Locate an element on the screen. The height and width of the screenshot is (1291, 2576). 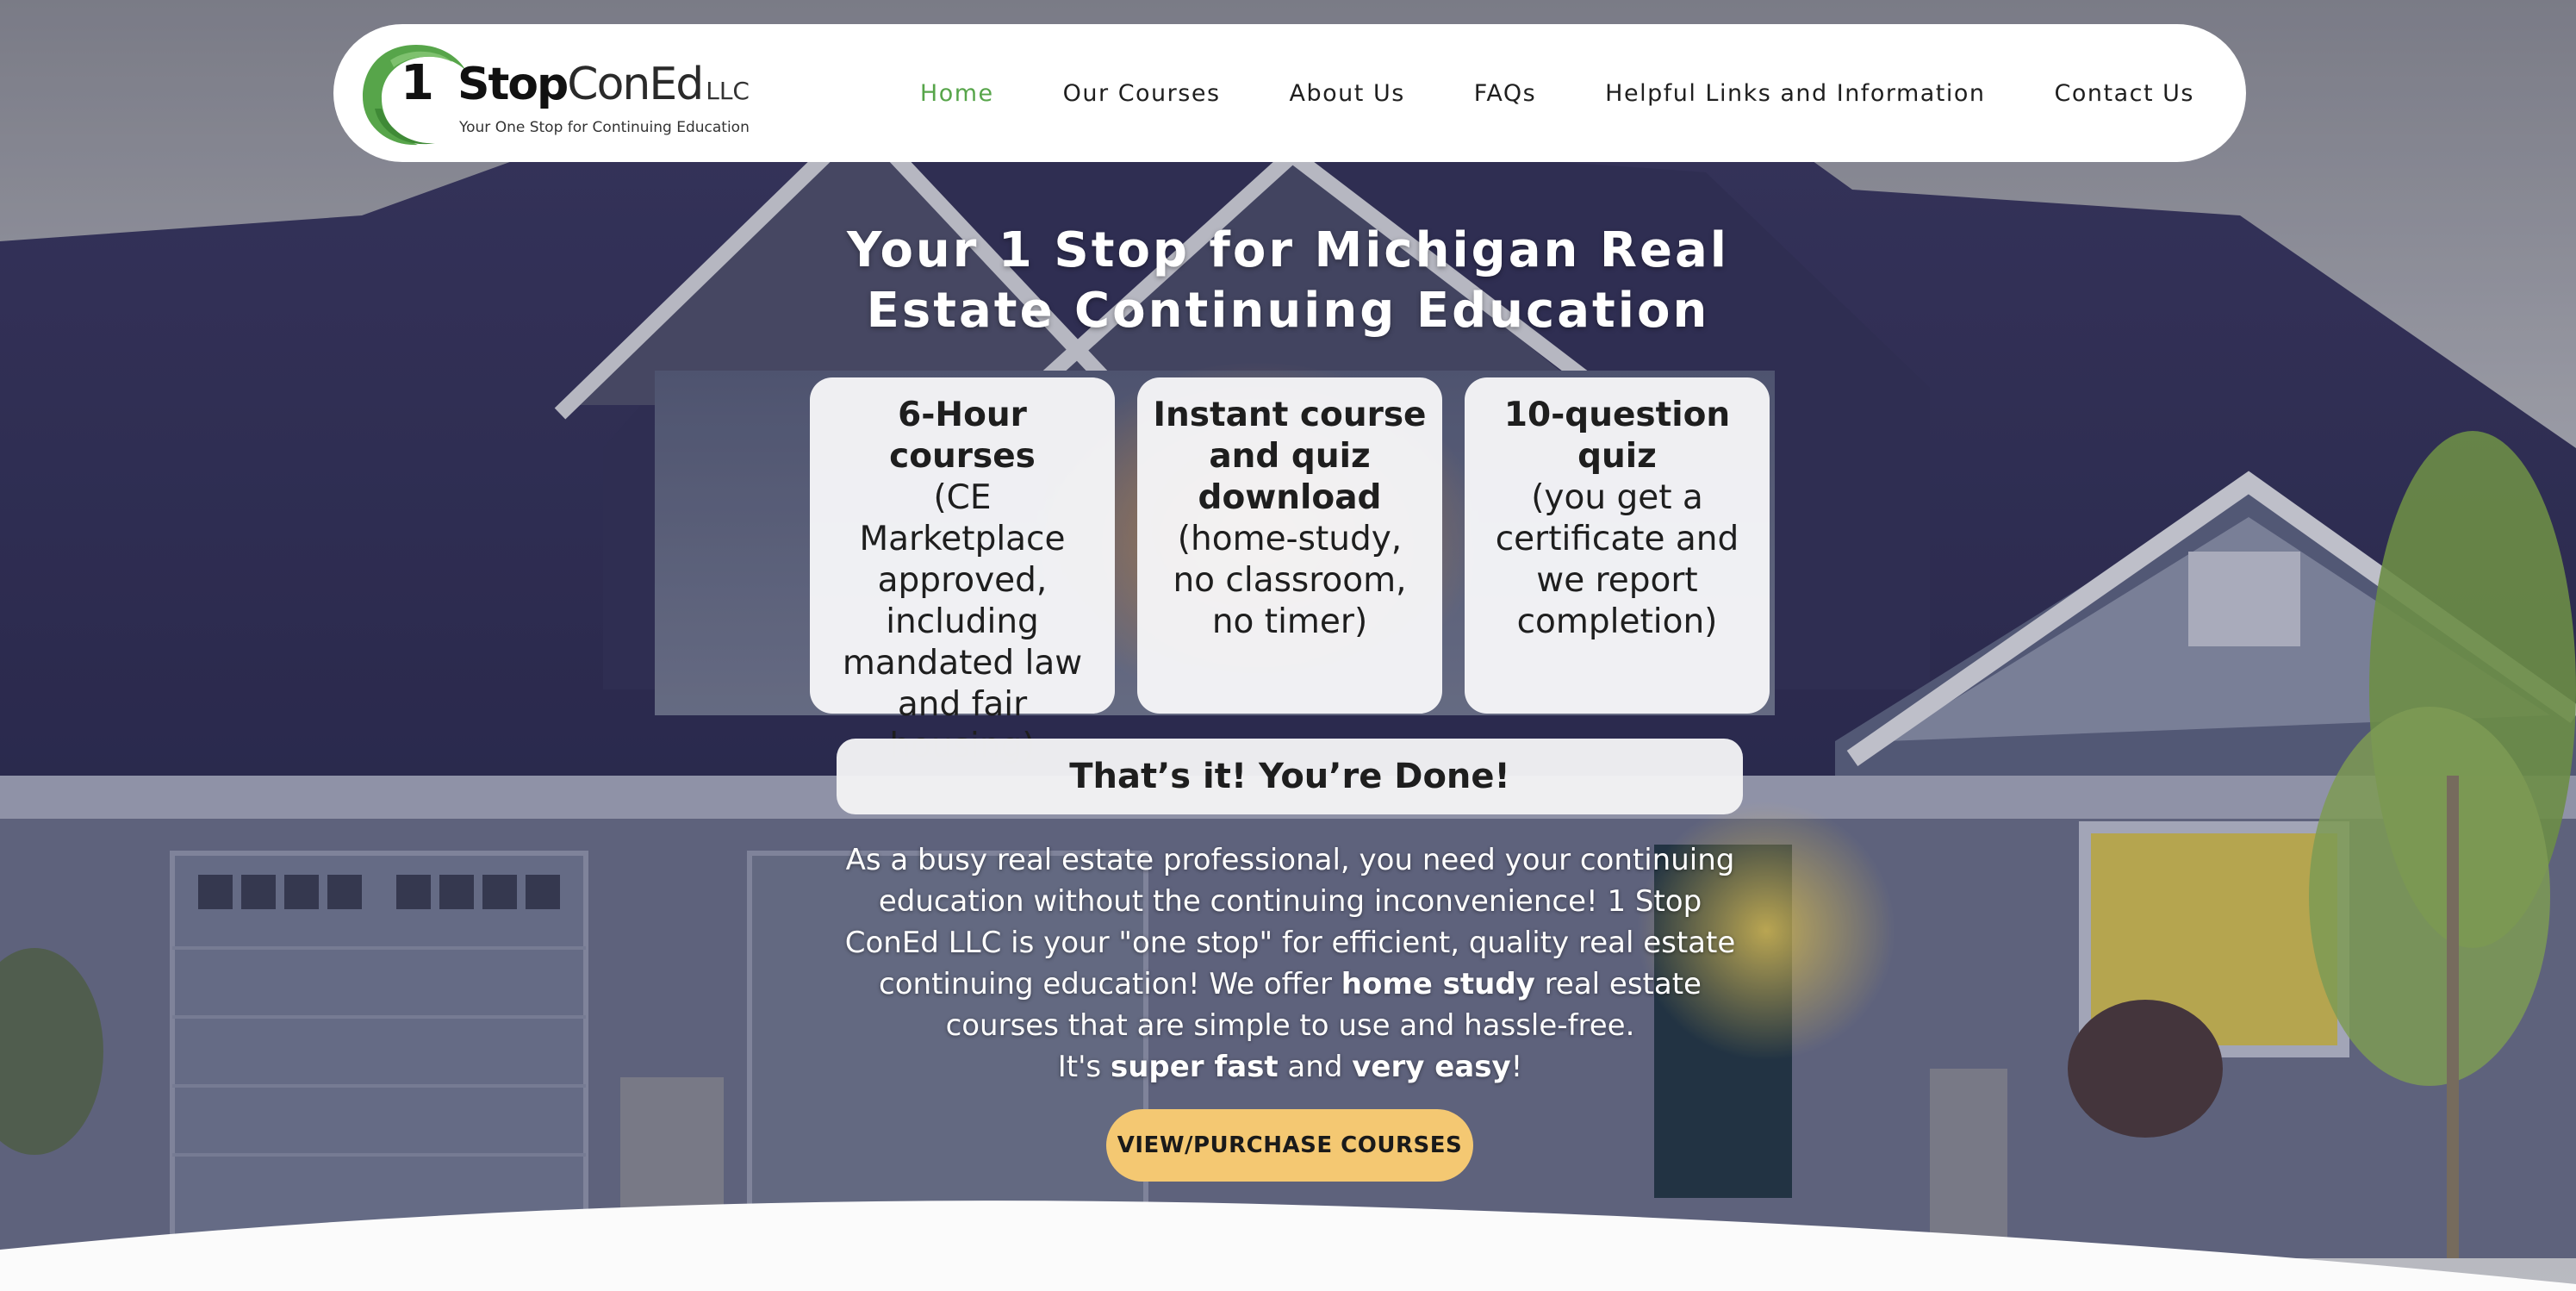
logo-suffix: LLC is located at coordinates (728, 91).